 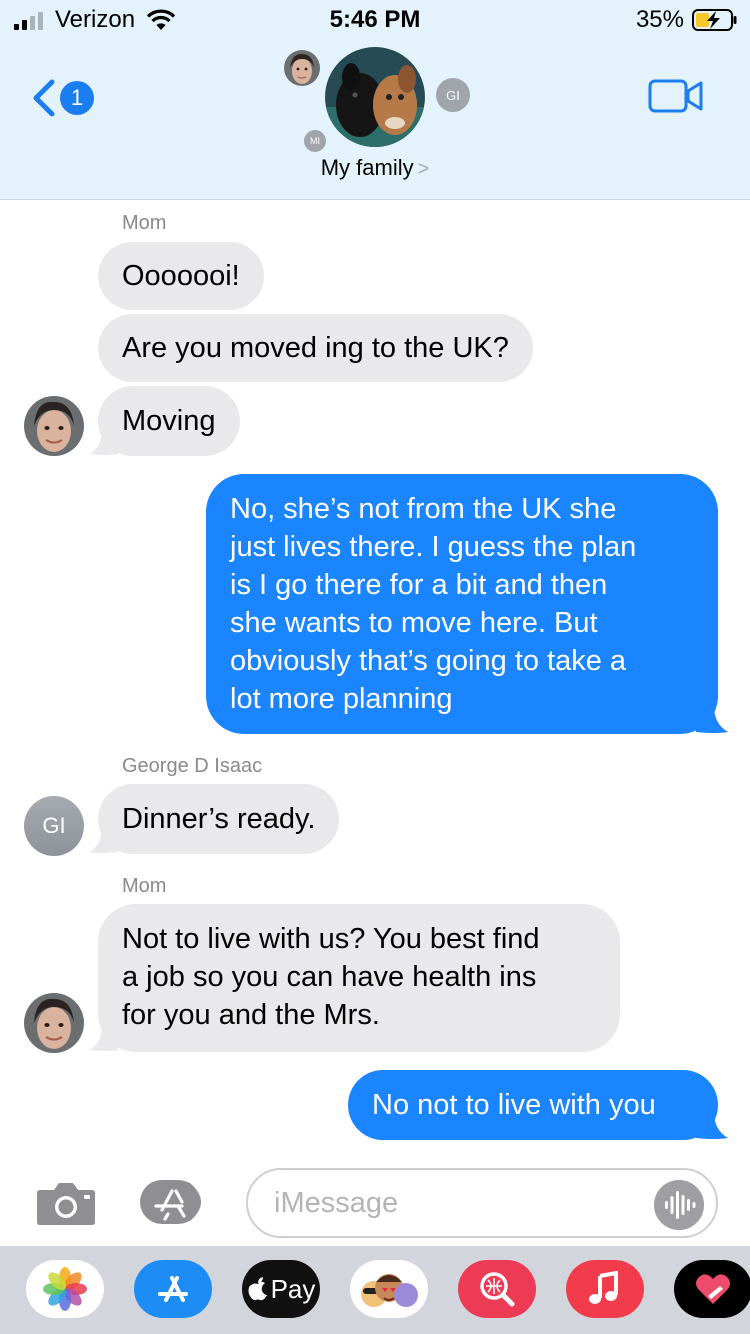 I want to click on wifi-icon, so click(x=161, y=19).